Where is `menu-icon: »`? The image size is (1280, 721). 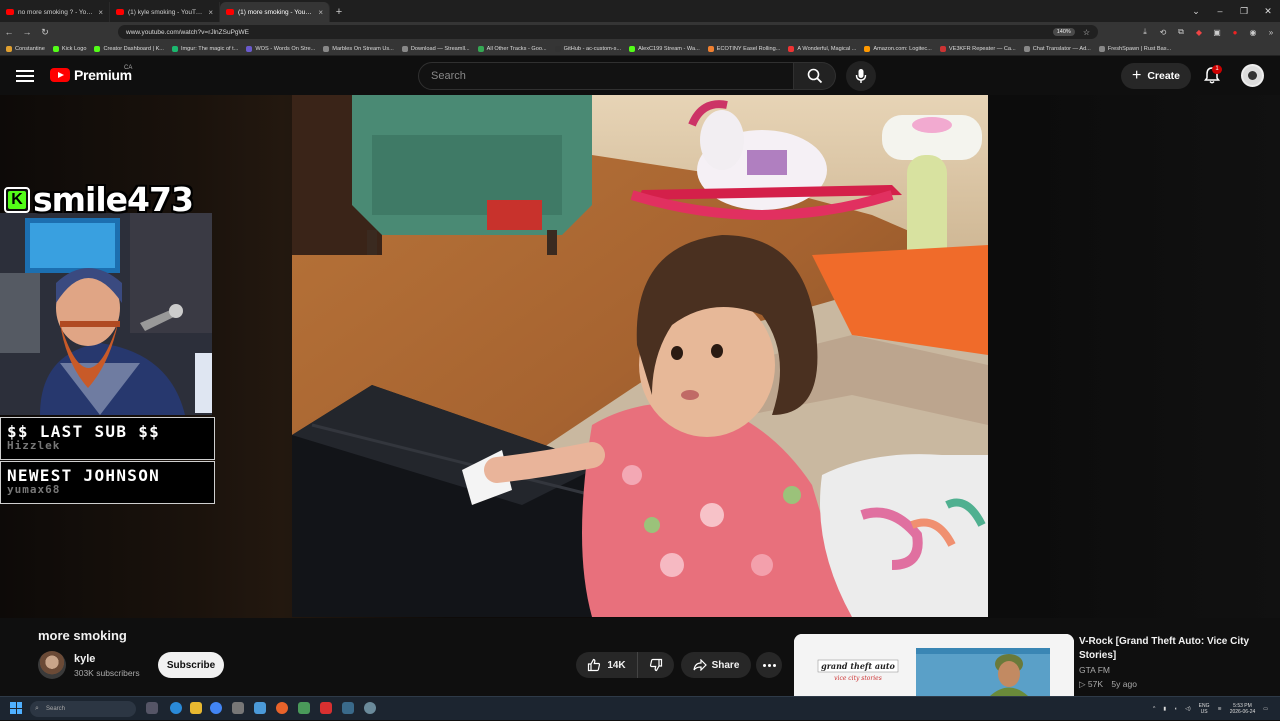
menu-icon: » is located at coordinates (1271, 32).